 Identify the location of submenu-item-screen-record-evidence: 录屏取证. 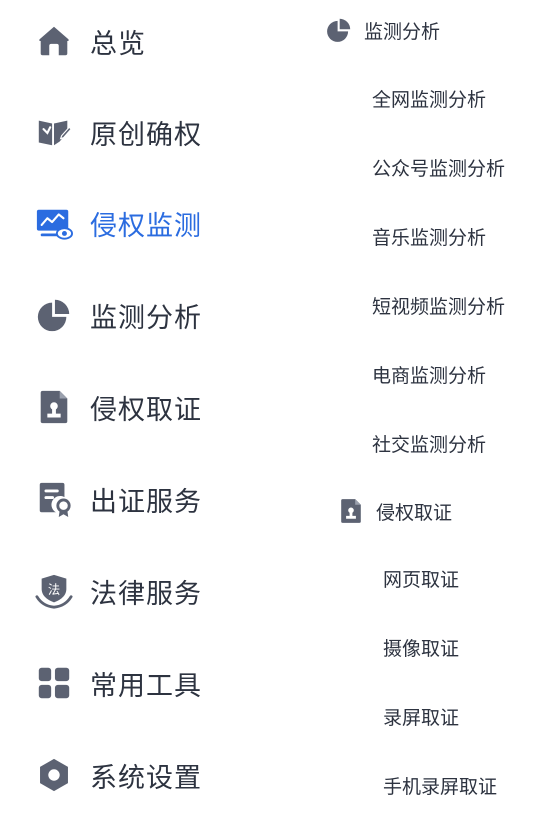
(421, 718).